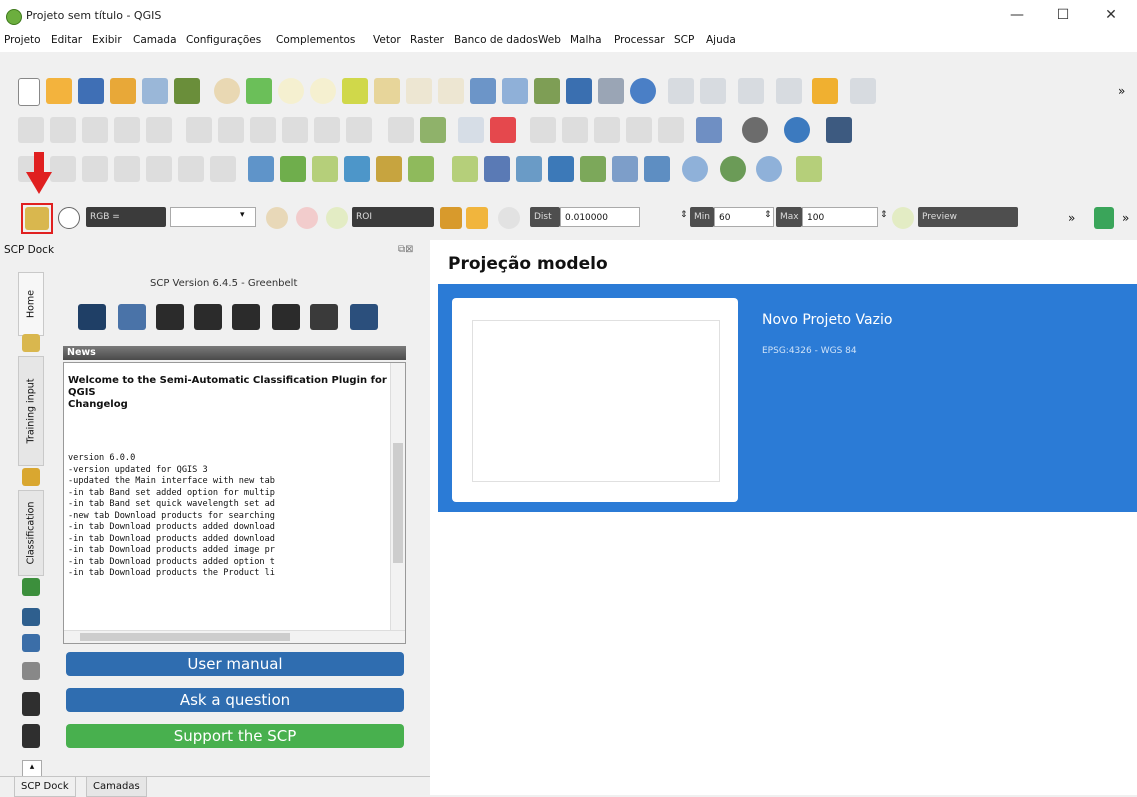  I want to click on chevron-down-icon: ▾, so click(242, 215).